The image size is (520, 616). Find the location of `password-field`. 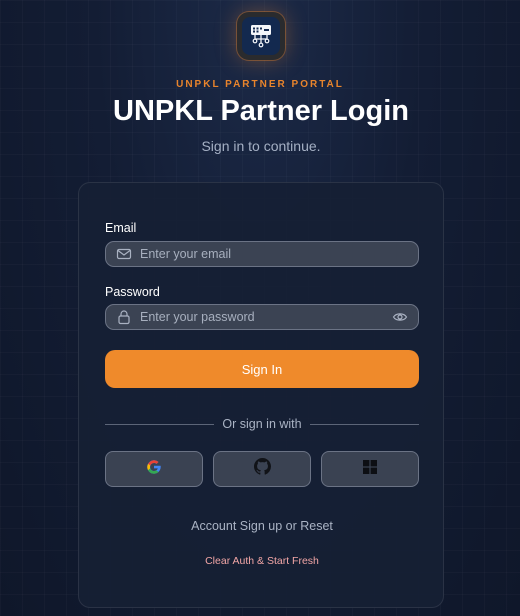

password-field is located at coordinates (262, 317).